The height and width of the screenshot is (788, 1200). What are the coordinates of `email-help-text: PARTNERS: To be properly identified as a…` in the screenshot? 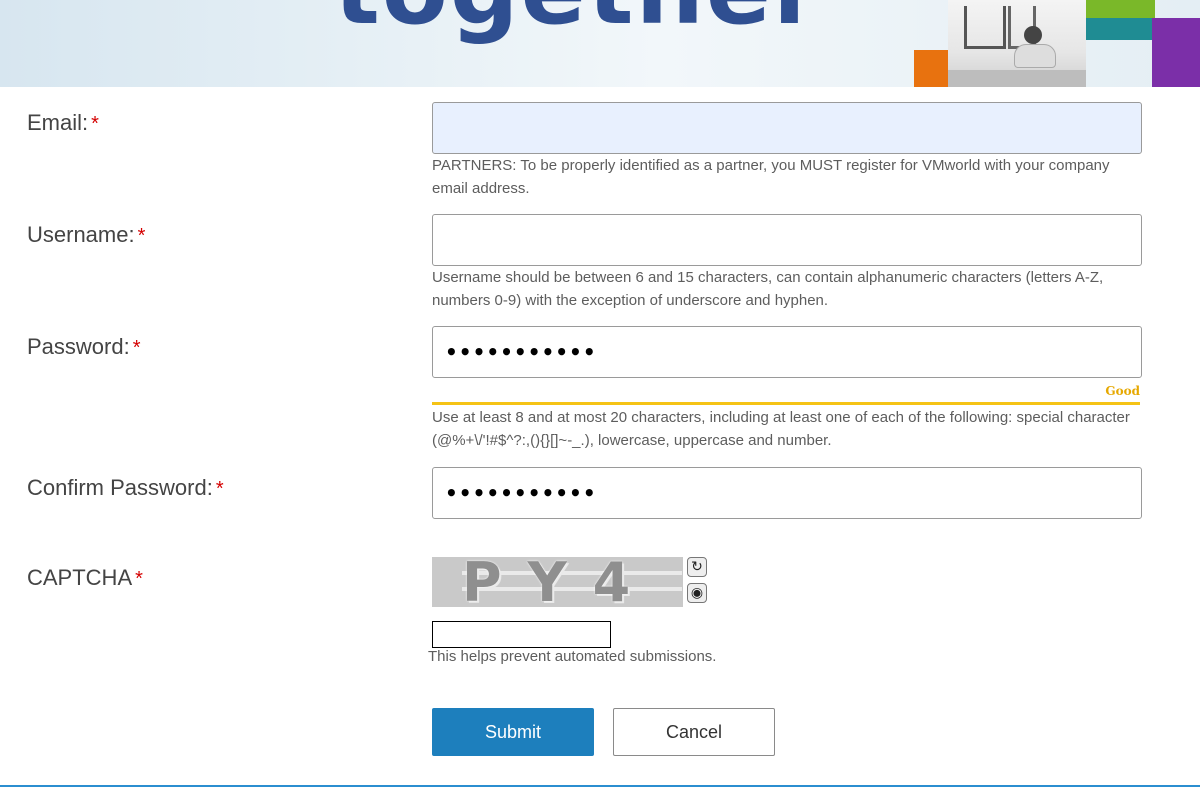 It's located at (771, 177).